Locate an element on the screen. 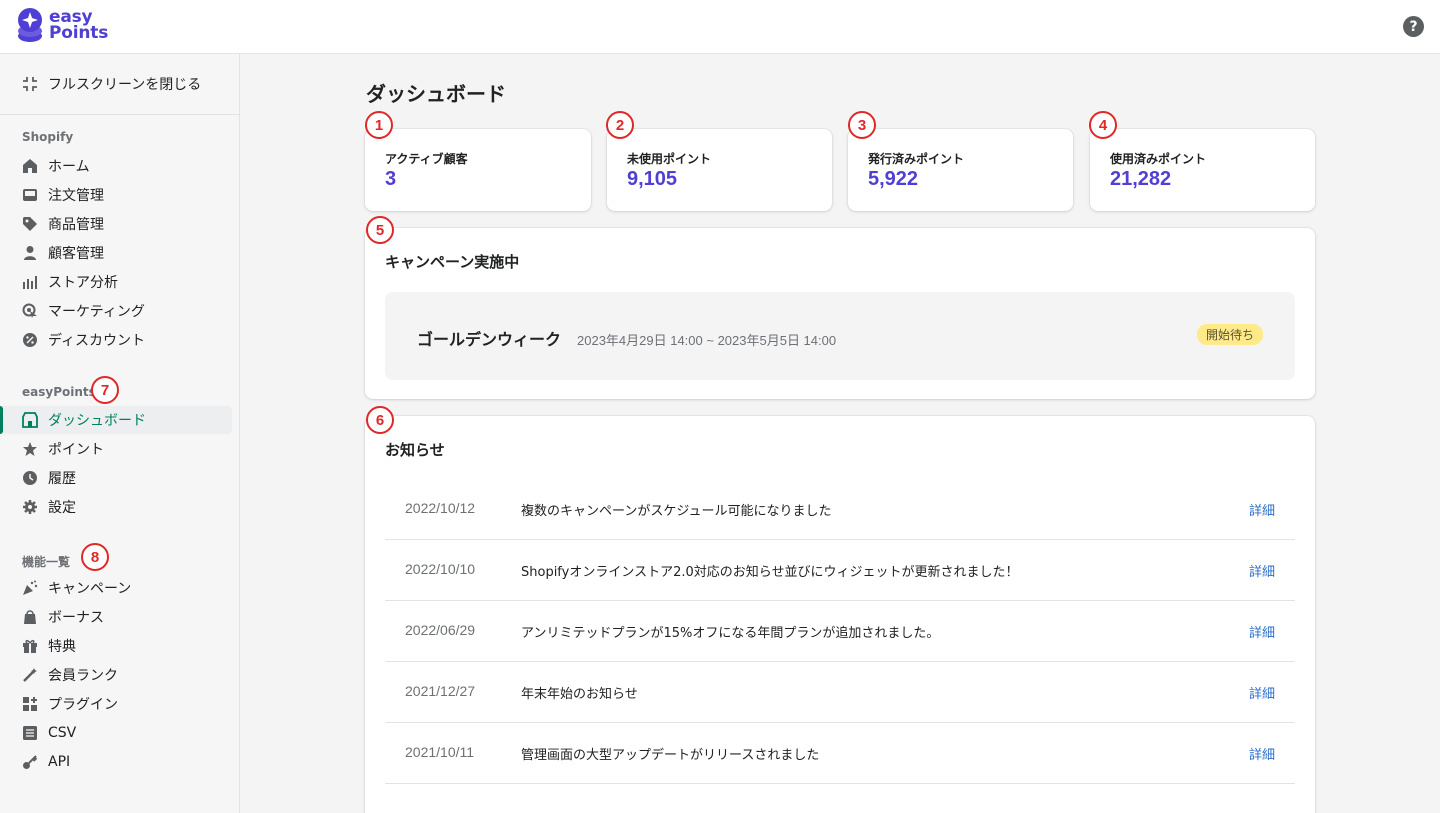 The image size is (1440, 813). inbox-icon is located at coordinates (30, 195).